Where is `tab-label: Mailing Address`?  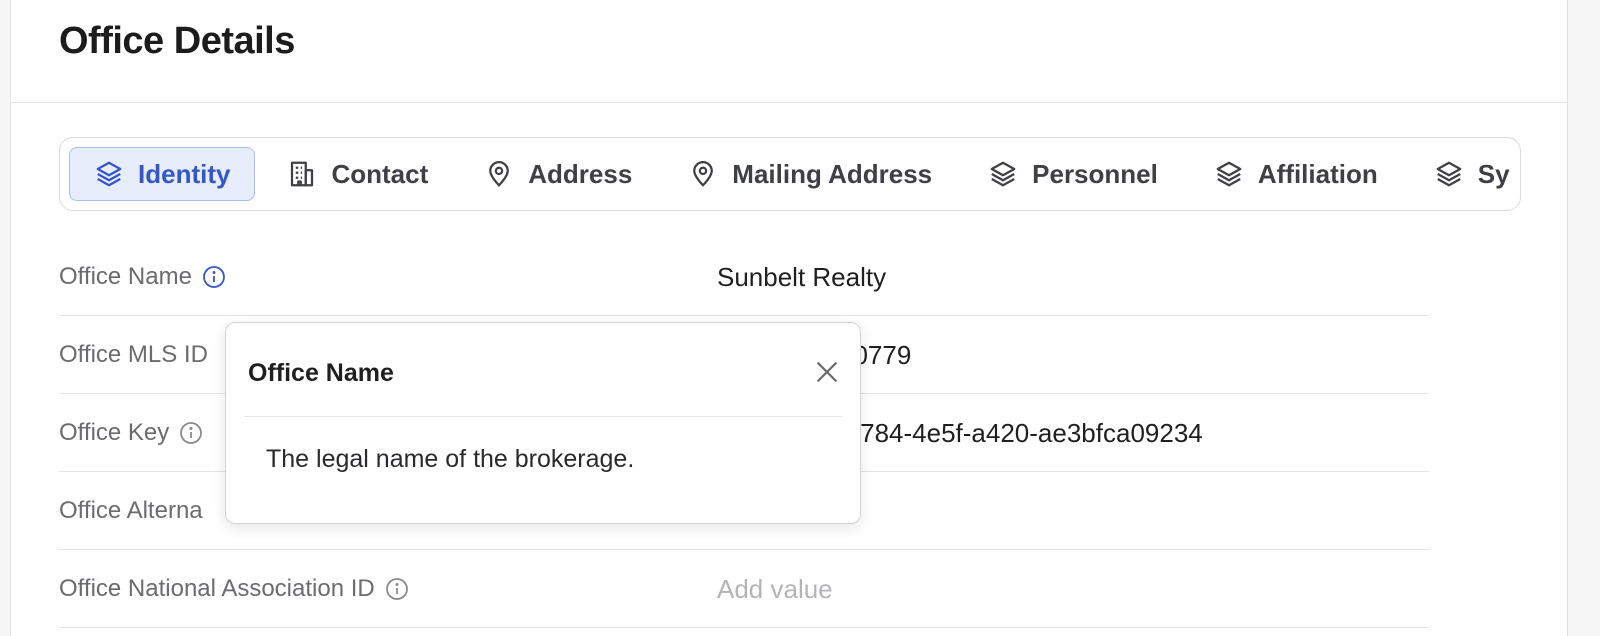
tab-label: Mailing Address is located at coordinates (832, 173).